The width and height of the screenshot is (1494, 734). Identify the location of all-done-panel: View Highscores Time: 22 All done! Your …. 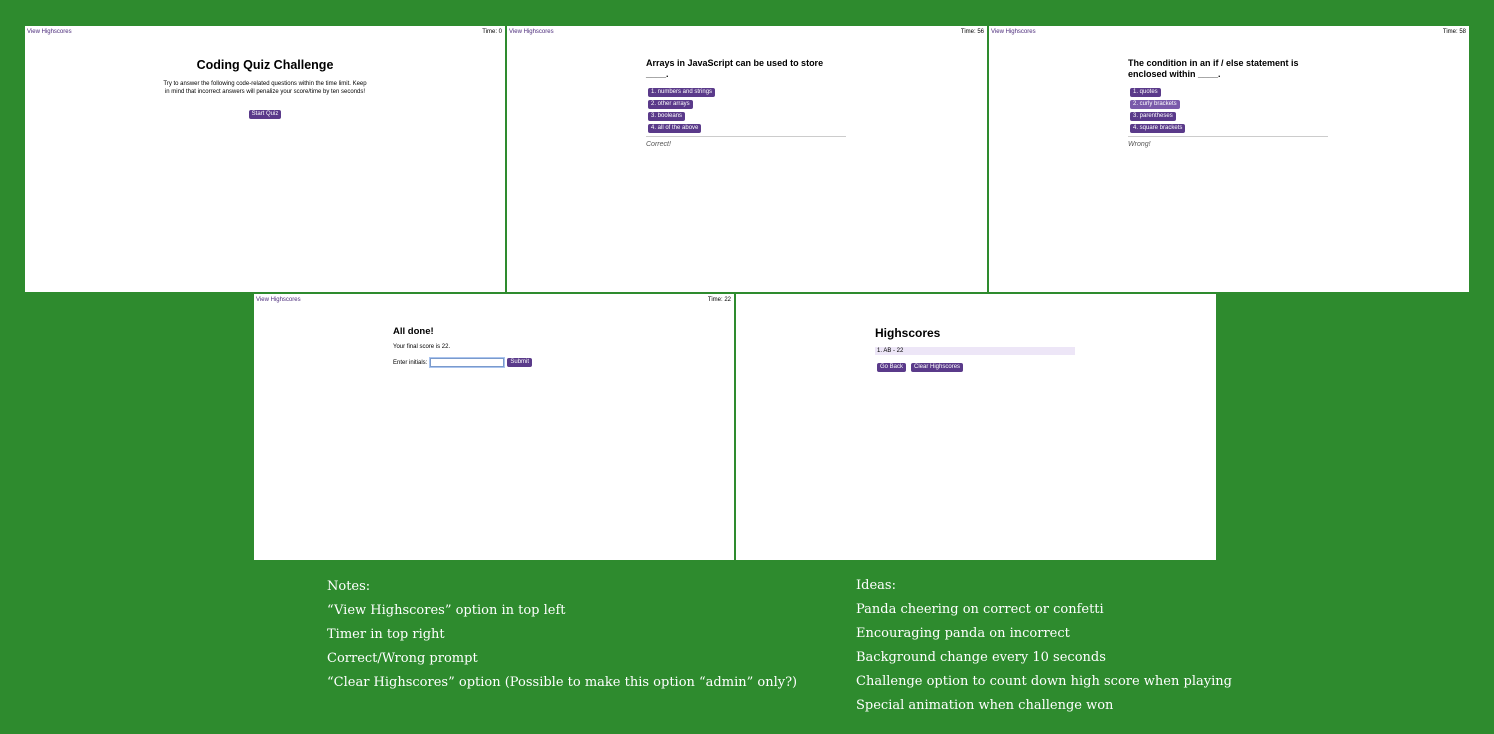
(494, 427).